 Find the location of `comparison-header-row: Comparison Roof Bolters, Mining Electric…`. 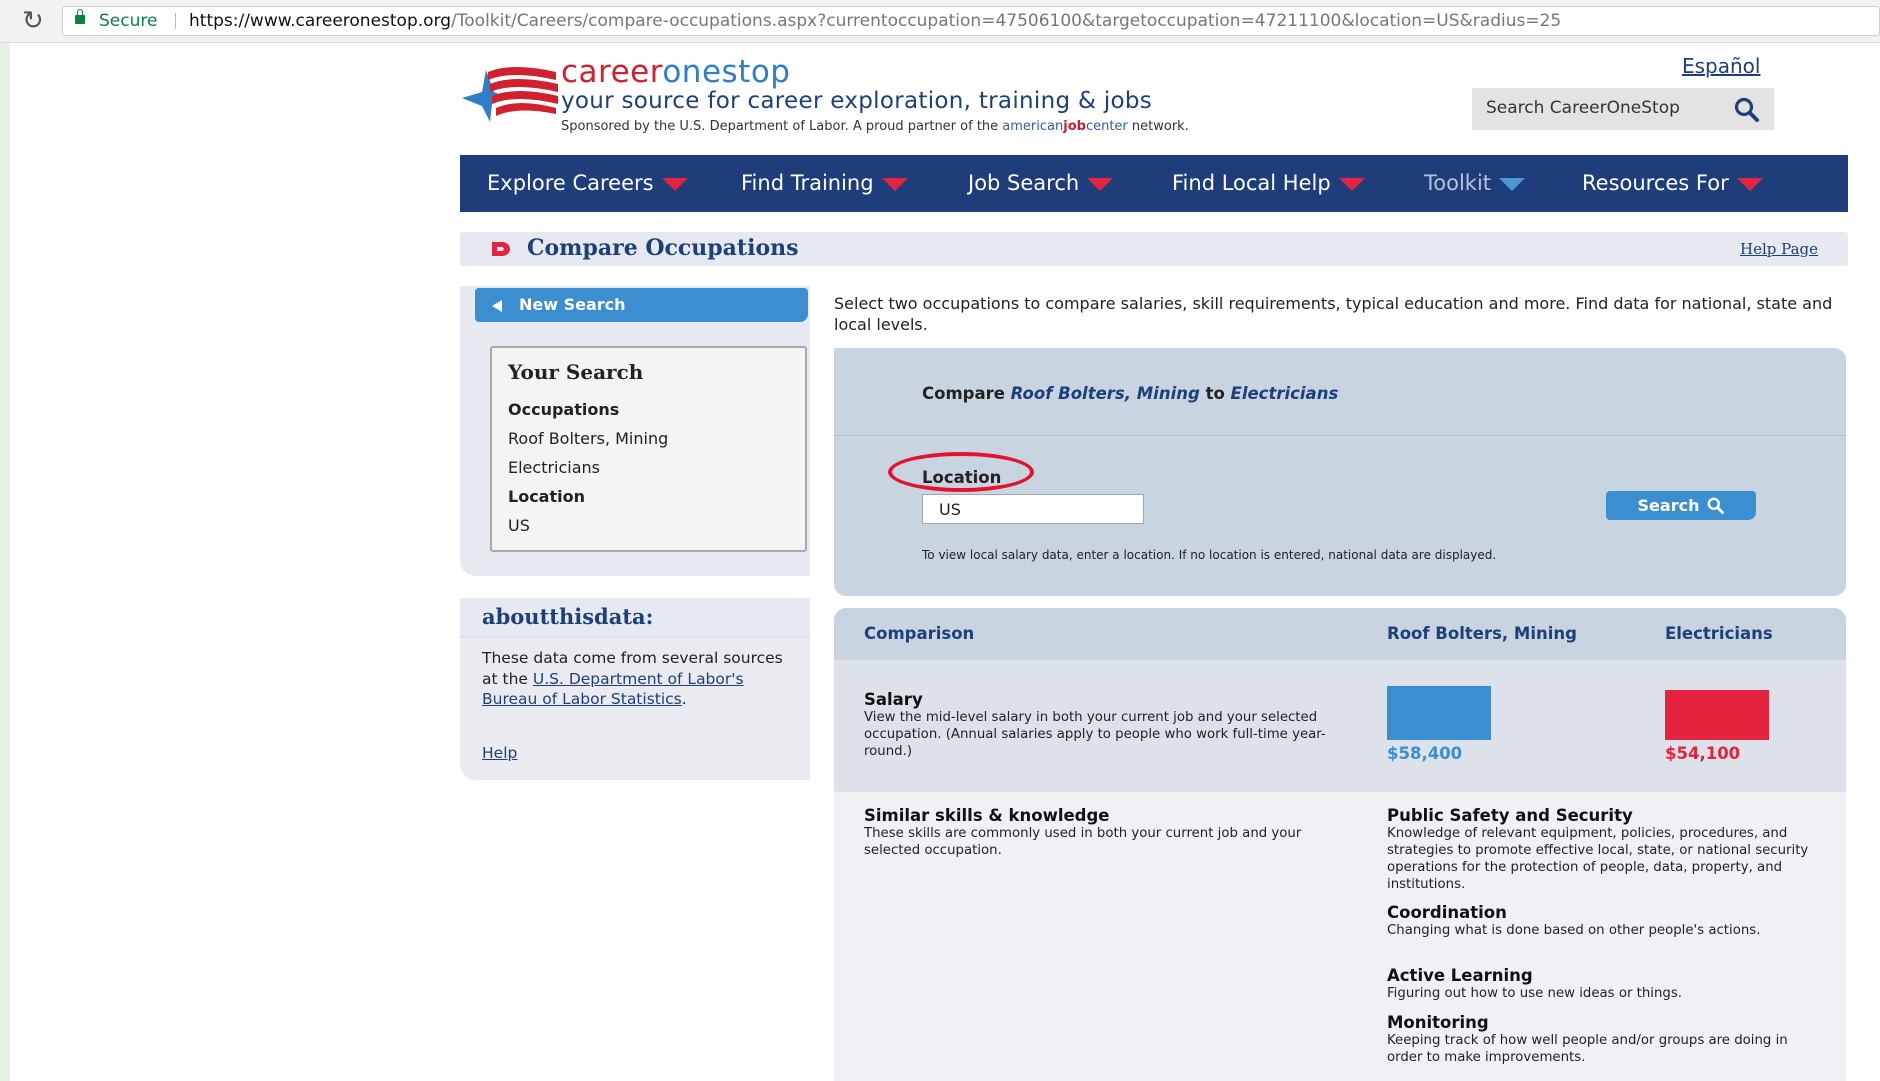

comparison-header-row: Comparison Roof Bolters, Mining Electric… is located at coordinates (1340, 634).